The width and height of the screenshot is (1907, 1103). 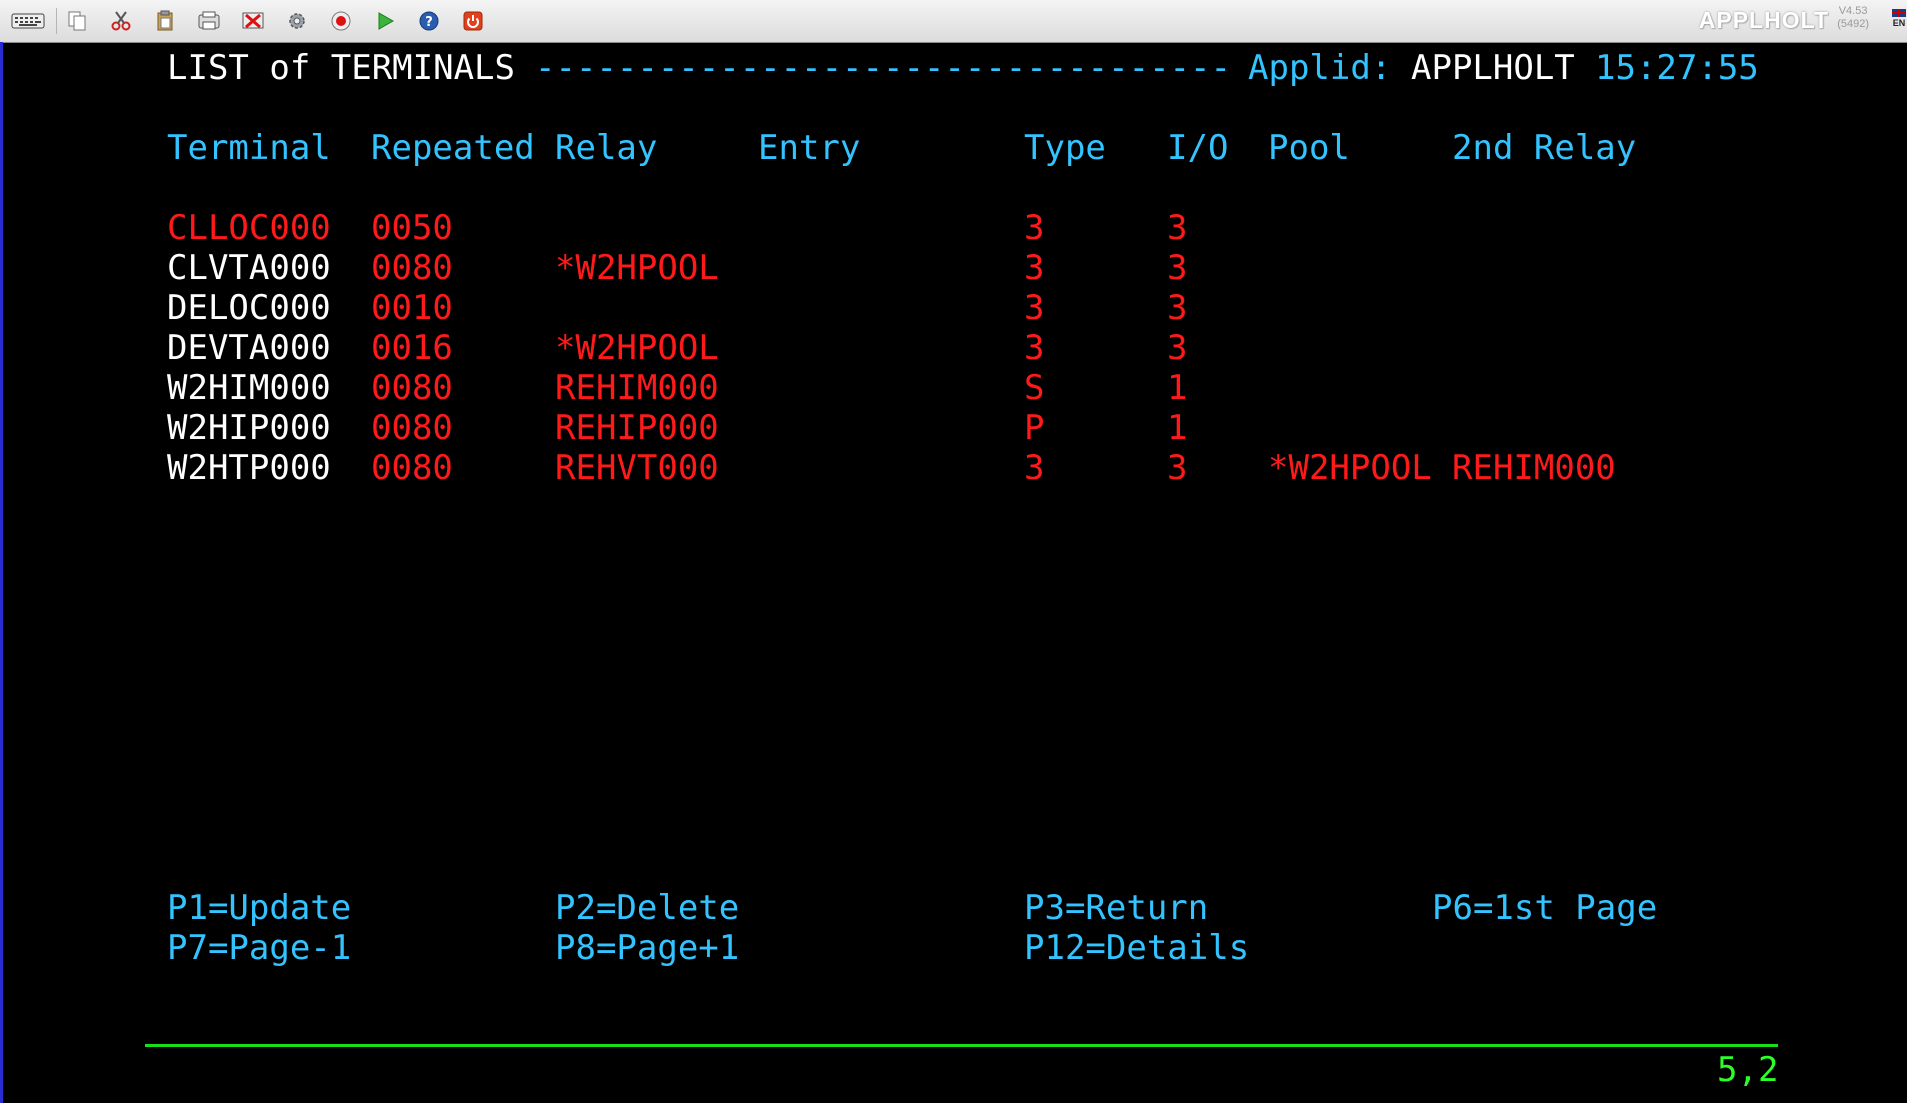 I want to click on cursor-position: 5,2, so click(x=1748, y=1070).